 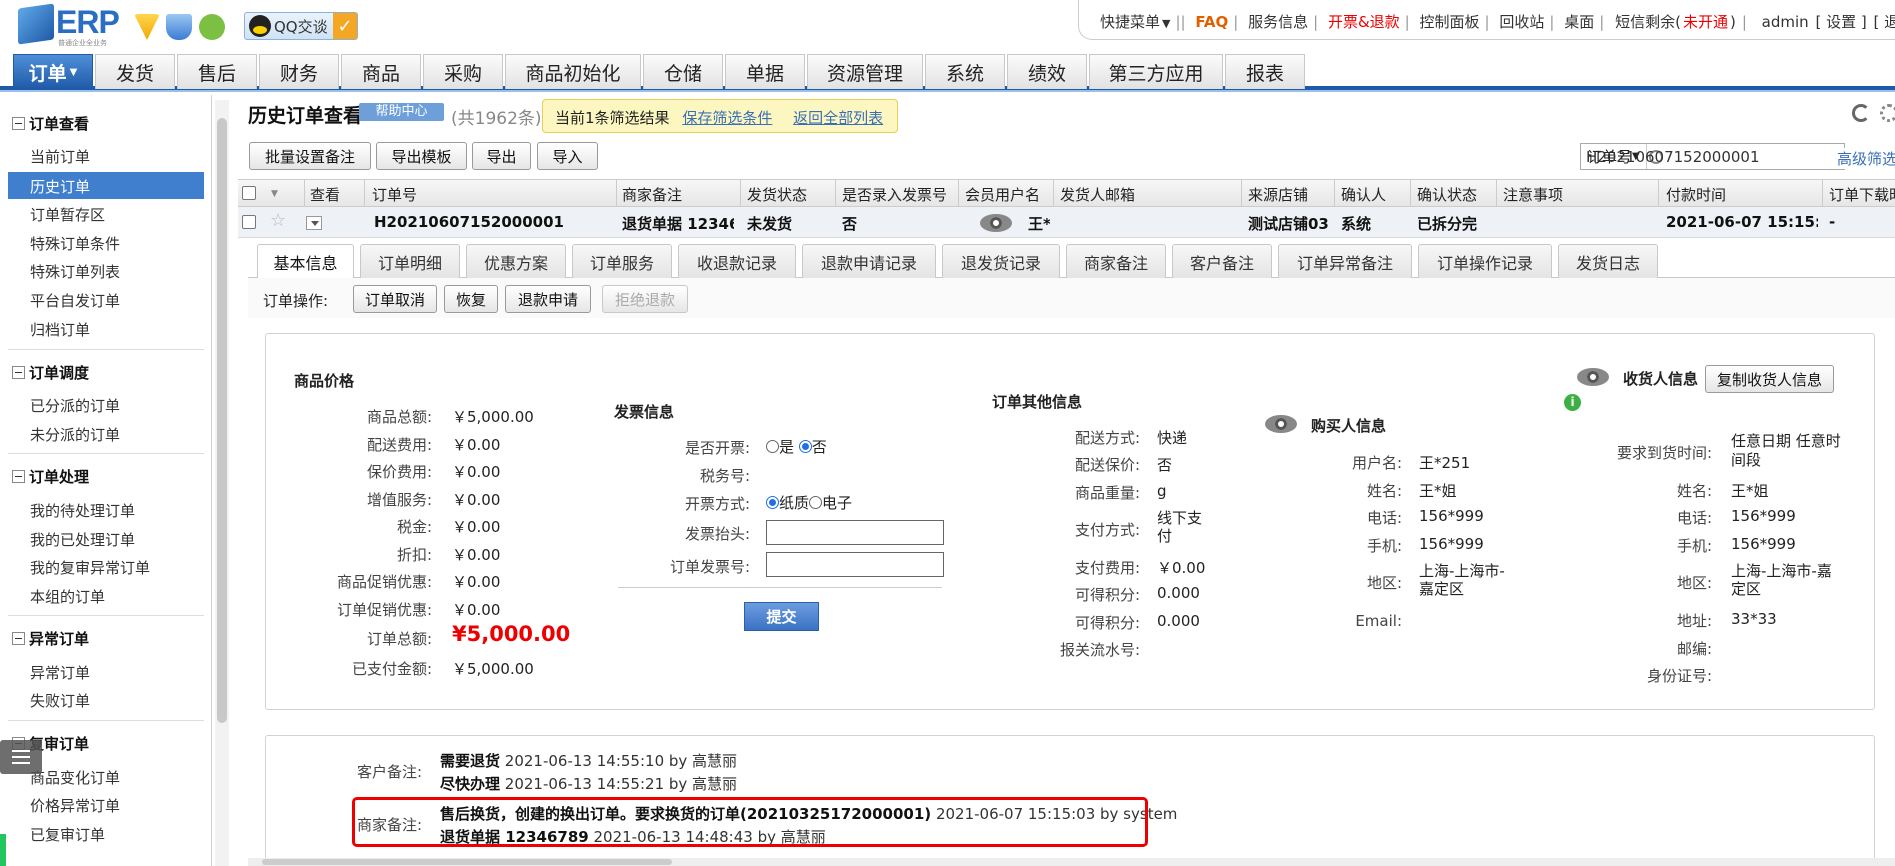 What do you see at coordinates (60, 156) in the screenshot?
I see `sidebar-item-current-orders: 当前订单` at bounding box center [60, 156].